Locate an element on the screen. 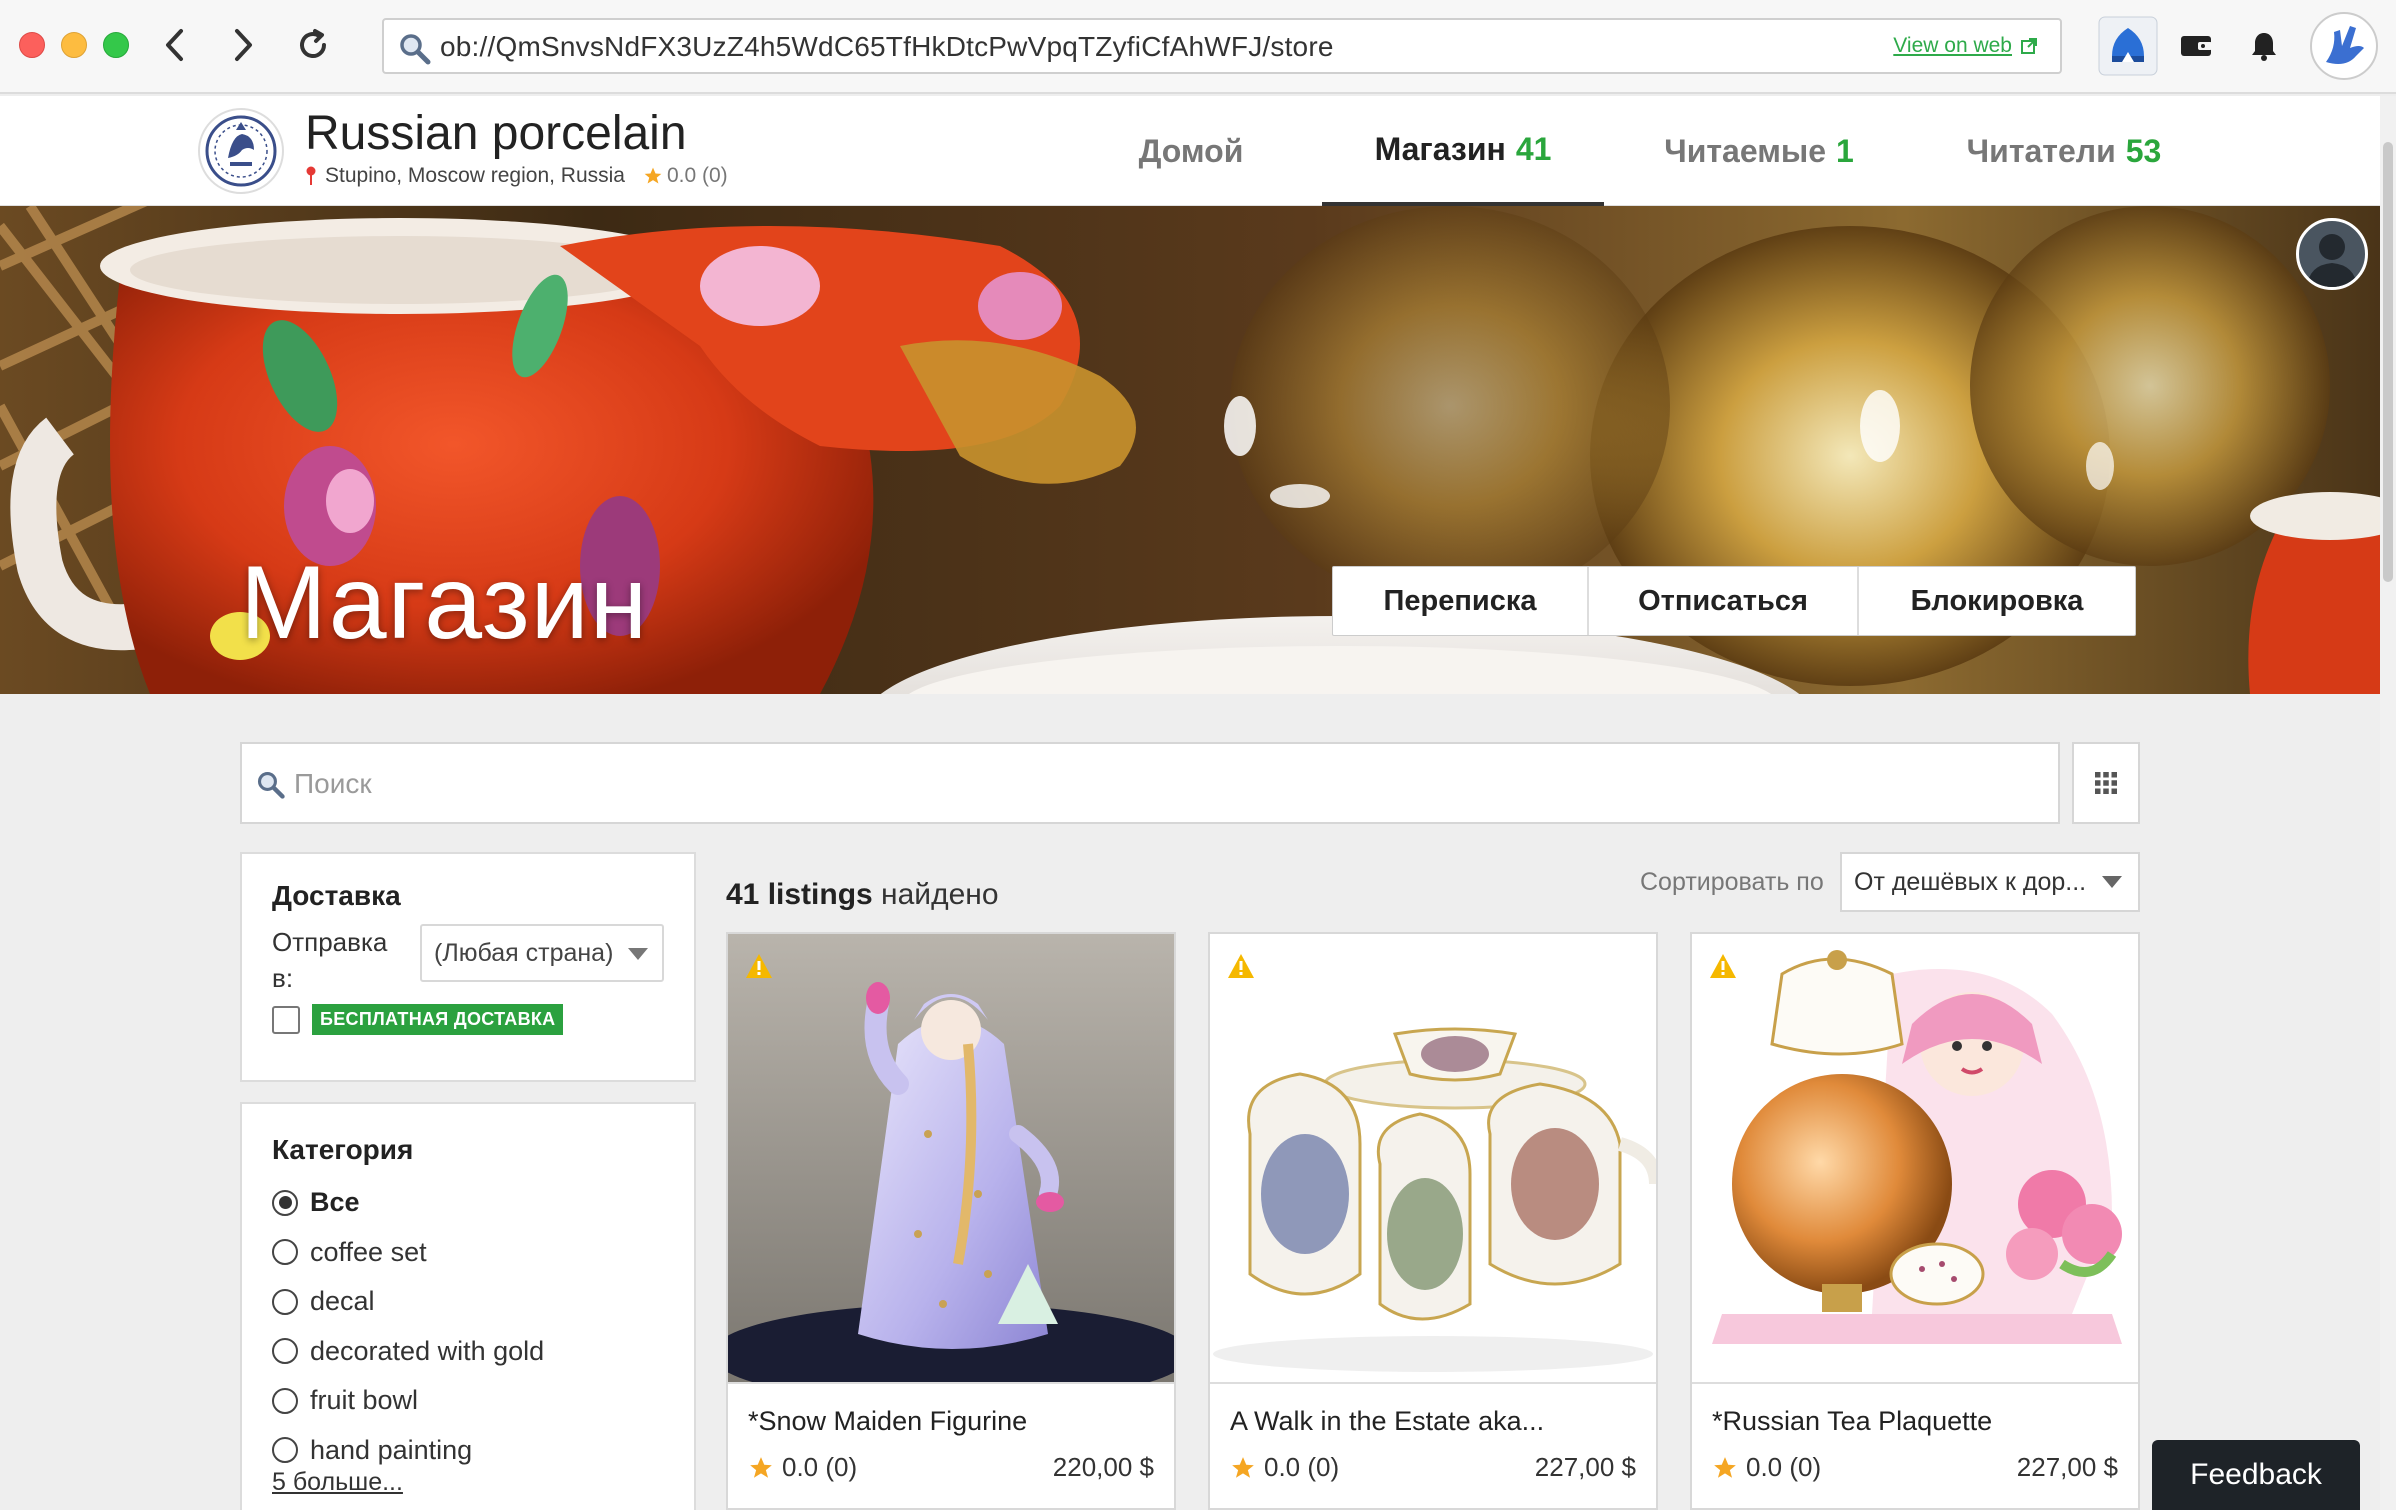  radio-selected is located at coordinates (285, 1202).